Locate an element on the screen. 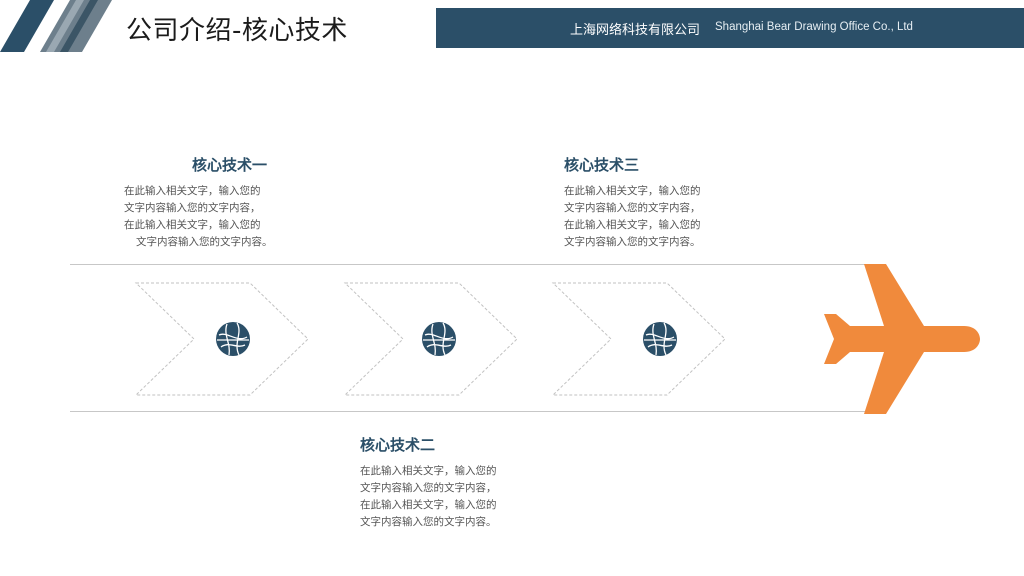  airplane-icon is located at coordinates (902, 339).